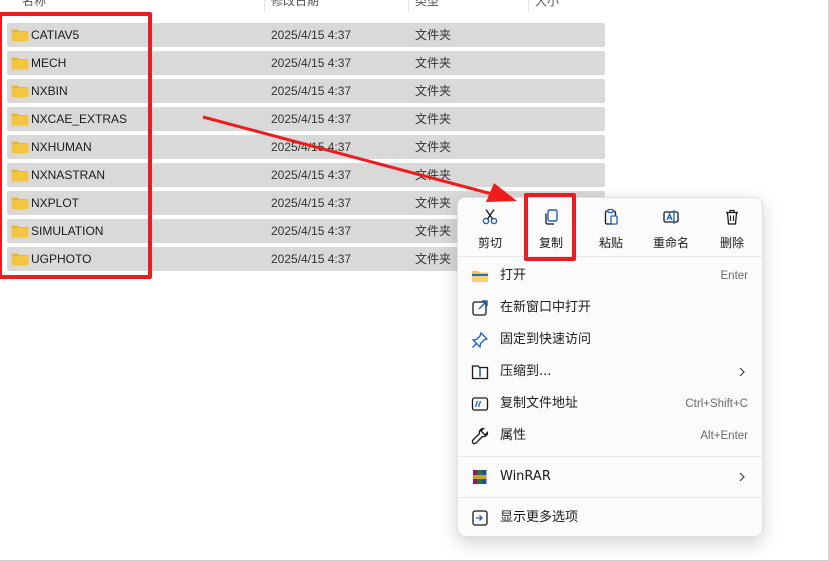  What do you see at coordinates (513, 275) in the screenshot?
I see `menu-item-open-label: 打开` at bounding box center [513, 275].